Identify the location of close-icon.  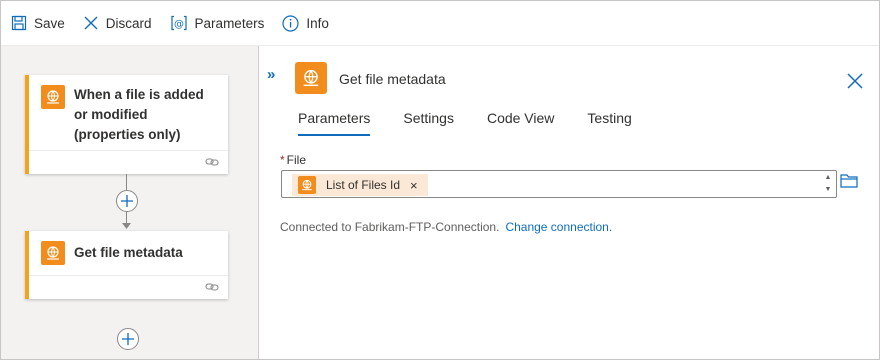
(855, 81).